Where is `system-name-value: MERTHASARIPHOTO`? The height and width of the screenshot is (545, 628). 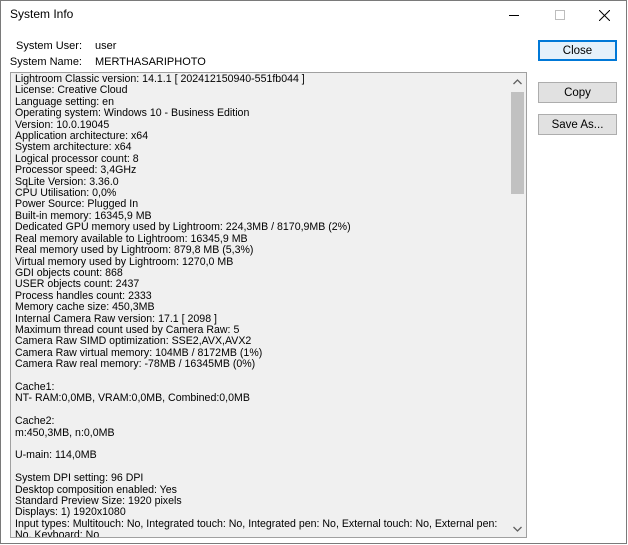 system-name-value: MERTHASARIPHOTO is located at coordinates (150, 62).